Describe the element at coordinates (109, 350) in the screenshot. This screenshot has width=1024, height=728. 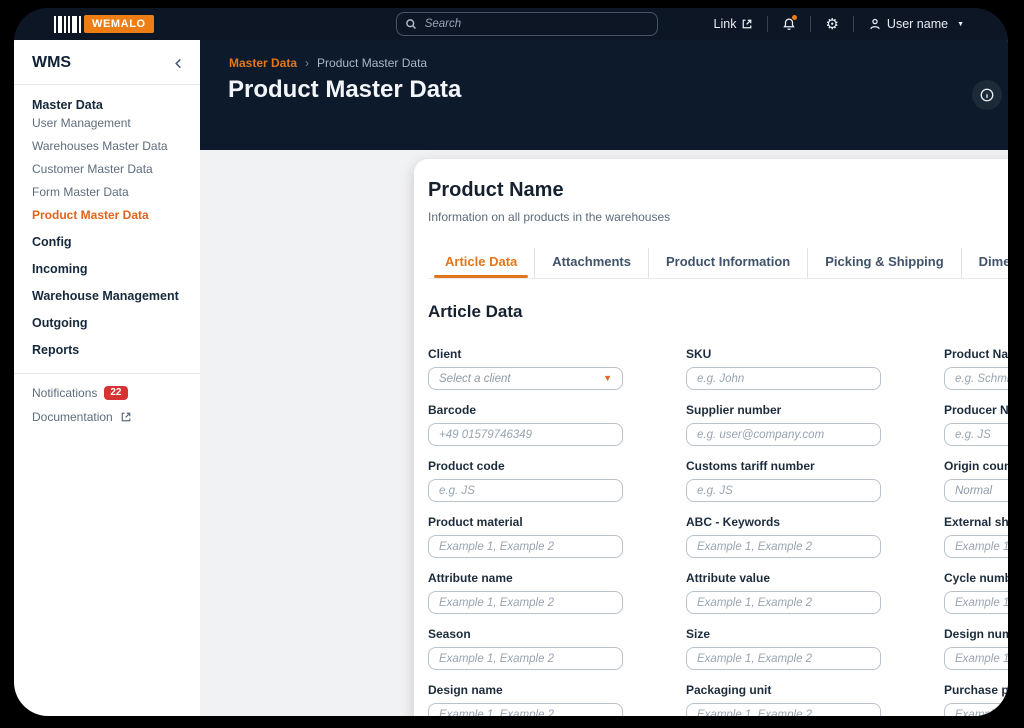
I see `sidebar-item-reports: Reports` at that location.